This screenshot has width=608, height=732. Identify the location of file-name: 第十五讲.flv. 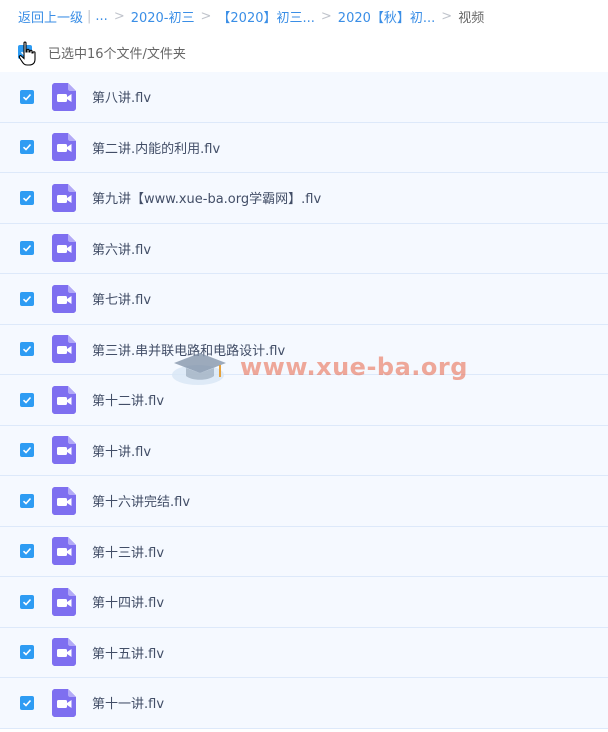
(128, 652).